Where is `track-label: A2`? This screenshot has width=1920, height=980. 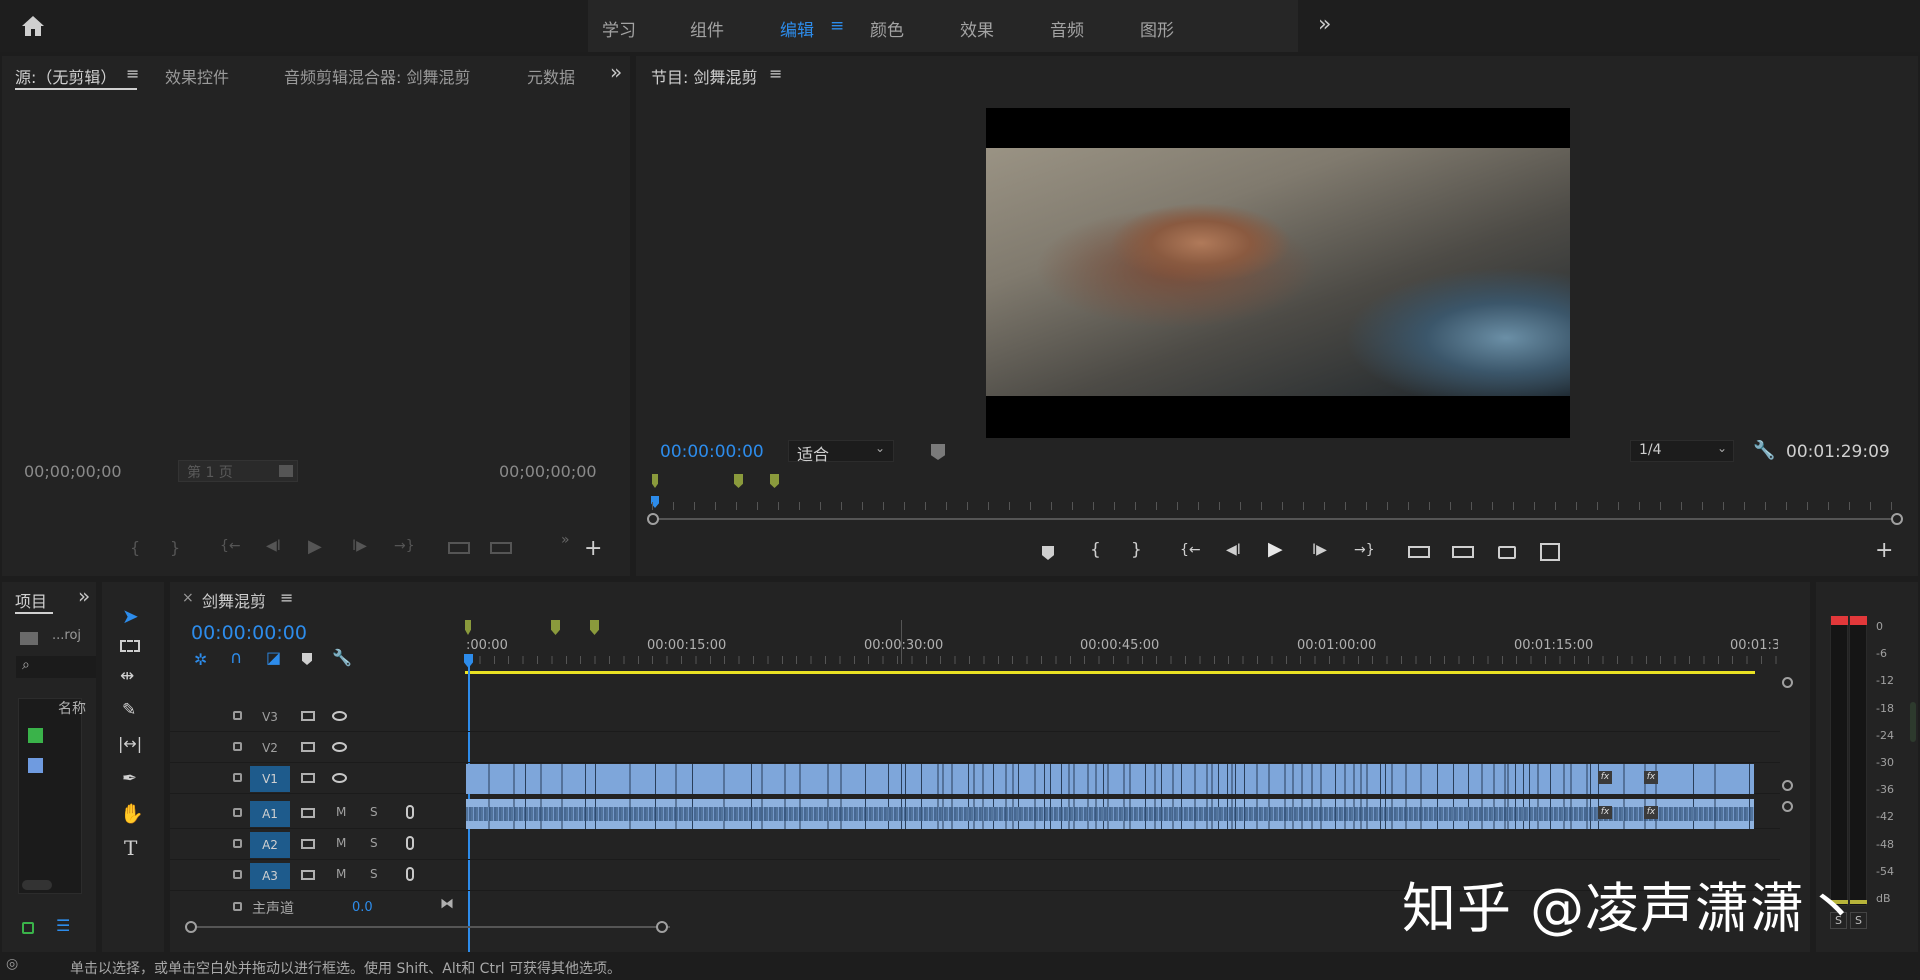
track-label: A2 is located at coordinates (270, 845).